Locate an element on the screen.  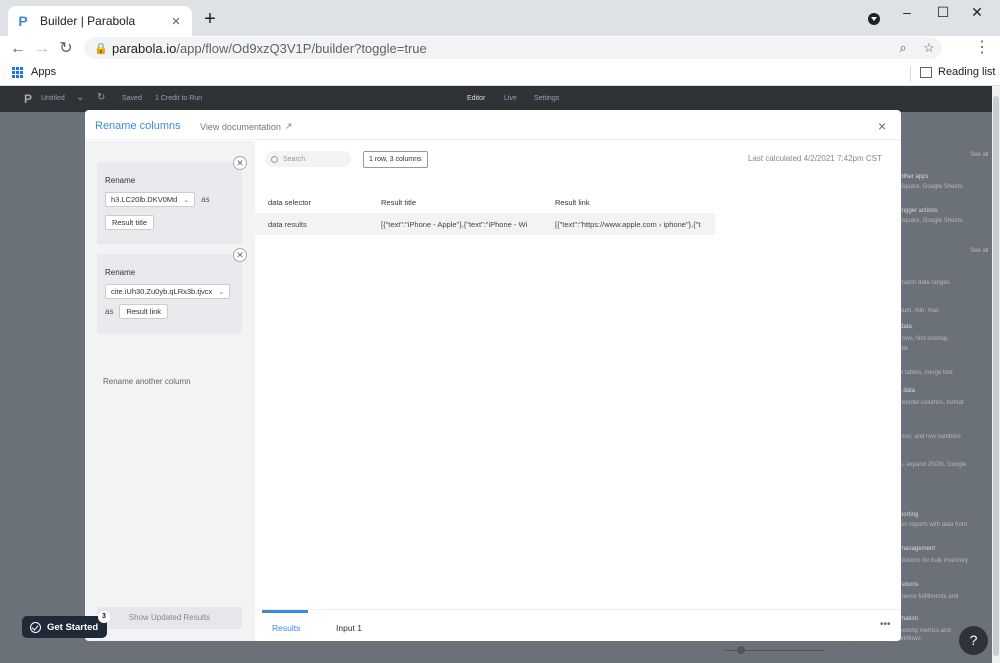
new-name-input: Result link is located at coordinates (144, 311).